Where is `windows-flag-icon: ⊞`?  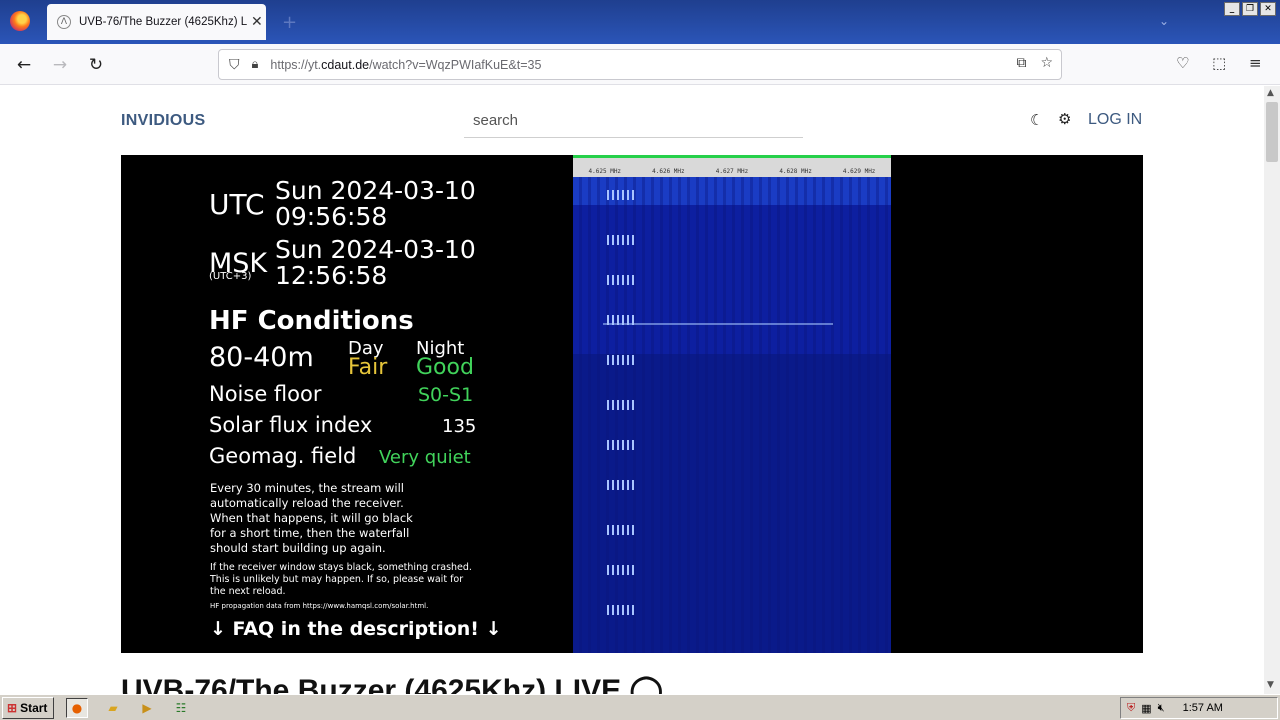
windows-flag-icon: ⊞ is located at coordinates (12, 708).